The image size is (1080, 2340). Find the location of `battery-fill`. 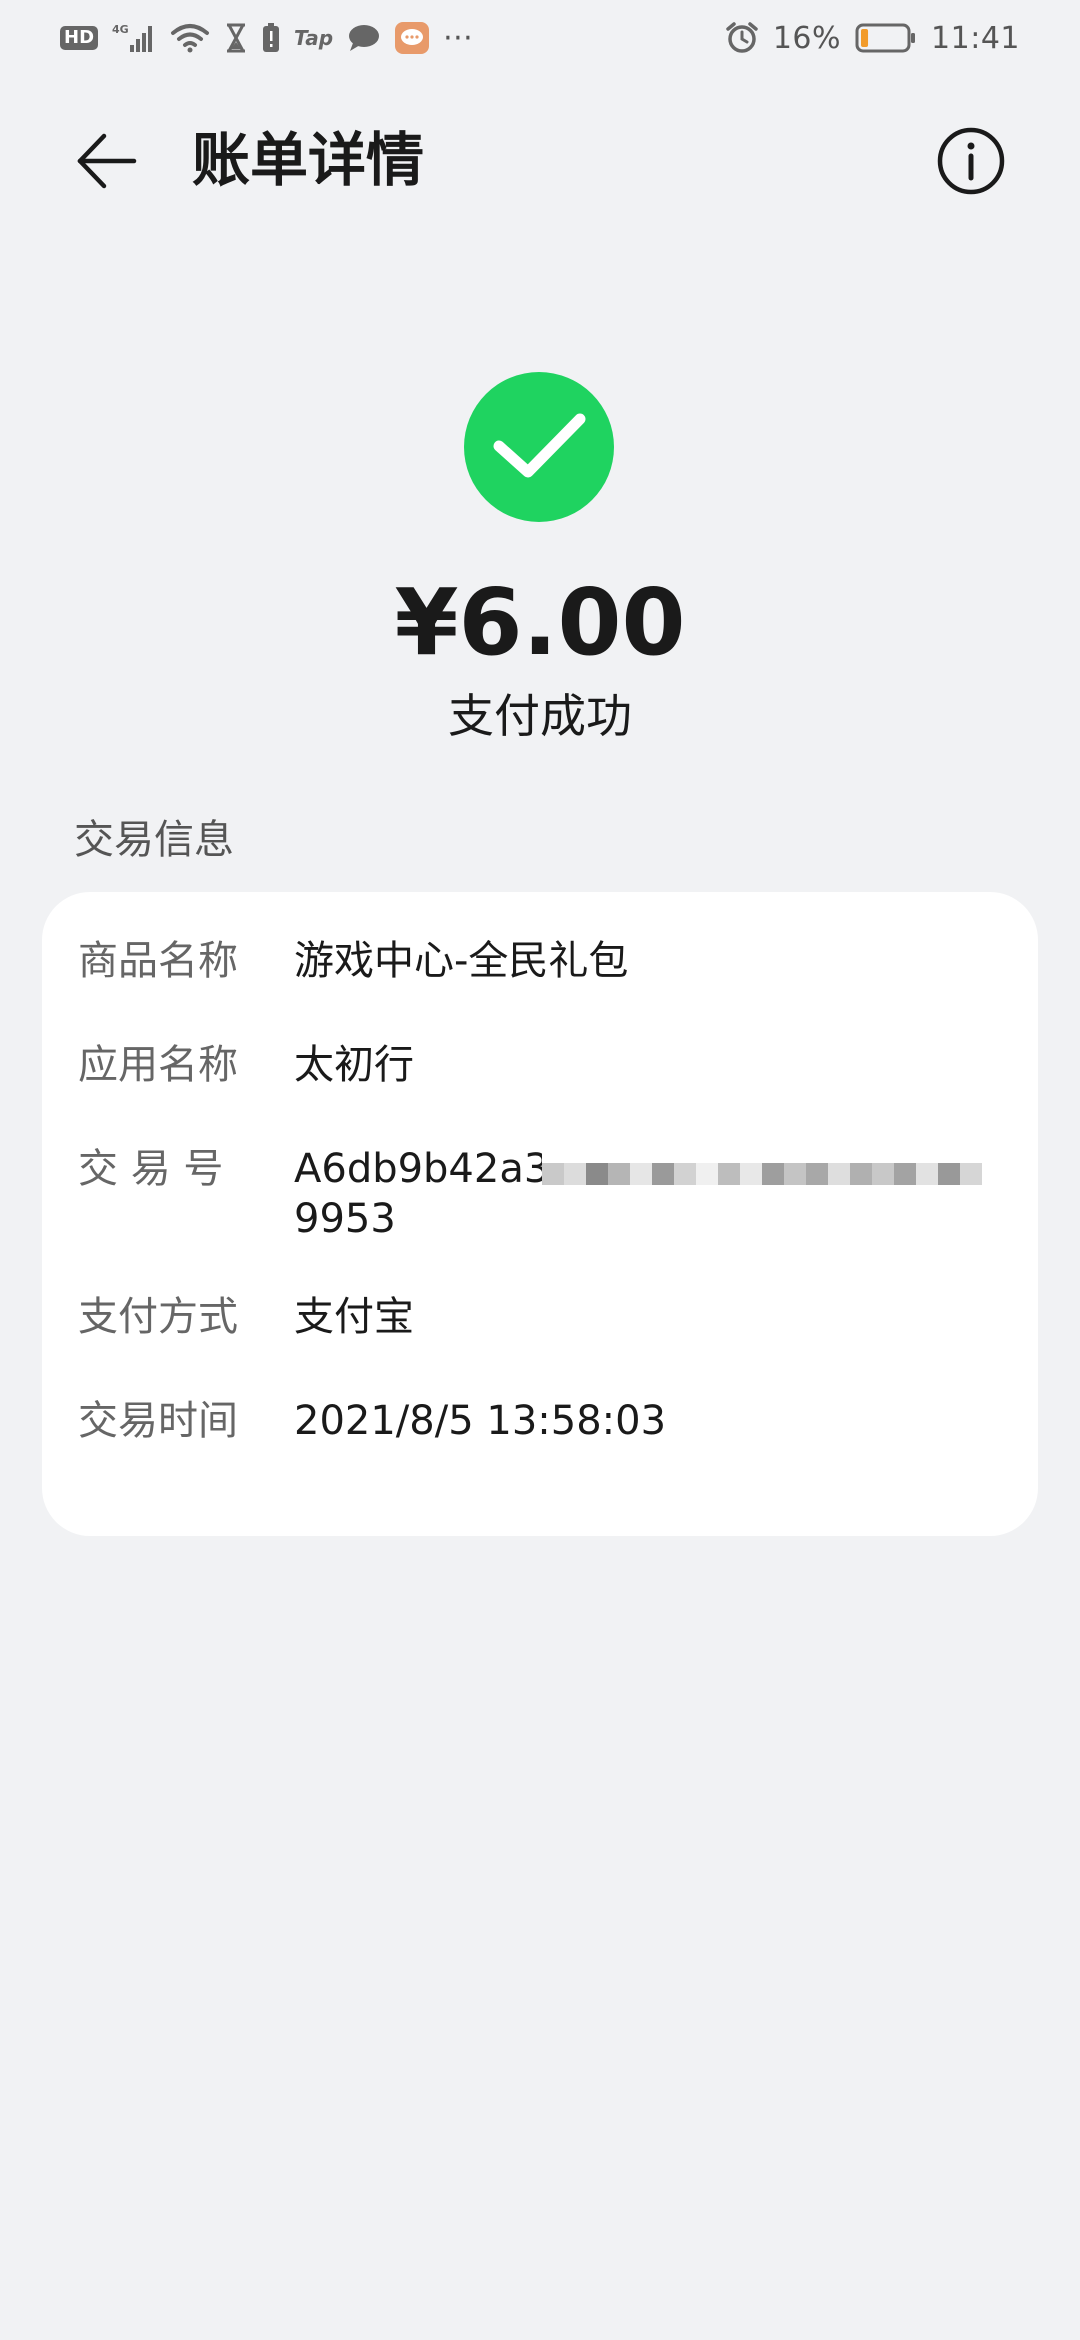

battery-fill is located at coordinates (865, 38).